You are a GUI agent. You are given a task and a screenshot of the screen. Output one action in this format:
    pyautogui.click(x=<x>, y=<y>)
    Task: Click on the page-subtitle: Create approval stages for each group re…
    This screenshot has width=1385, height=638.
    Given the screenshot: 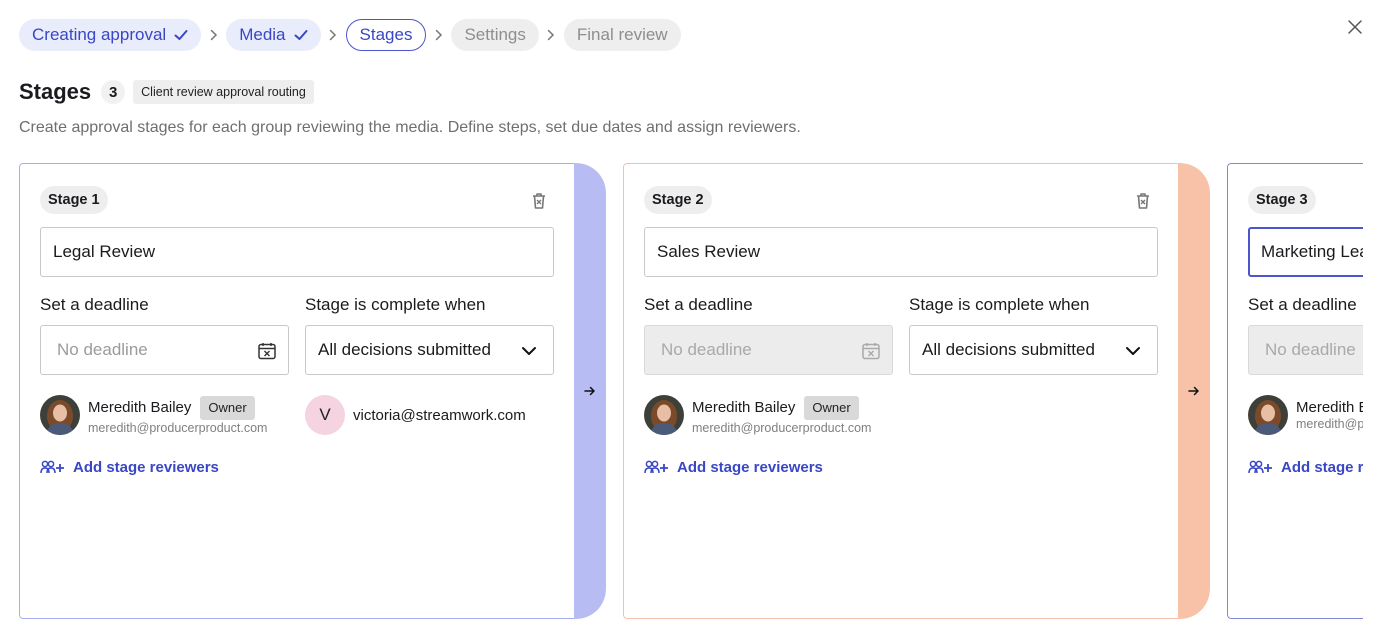 What is the action you would take?
    pyautogui.click(x=410, y=127)
    